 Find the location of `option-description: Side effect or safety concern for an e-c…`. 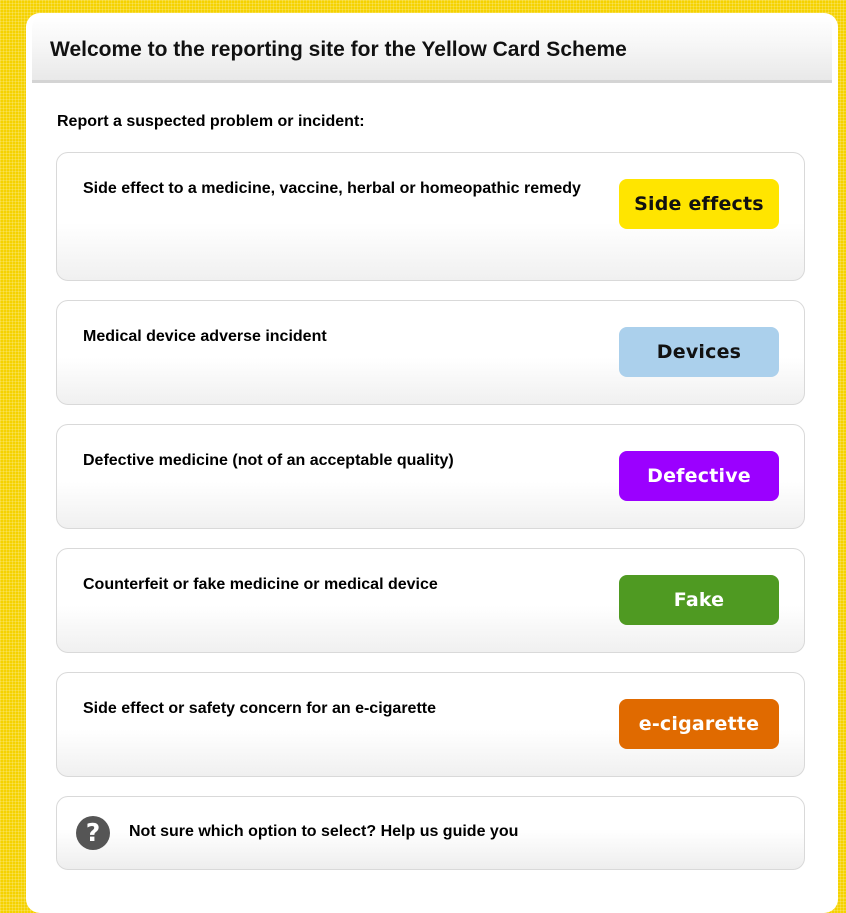

option-description: Side effect or safety concern for an e-c… is located at coordinates (259, 708).